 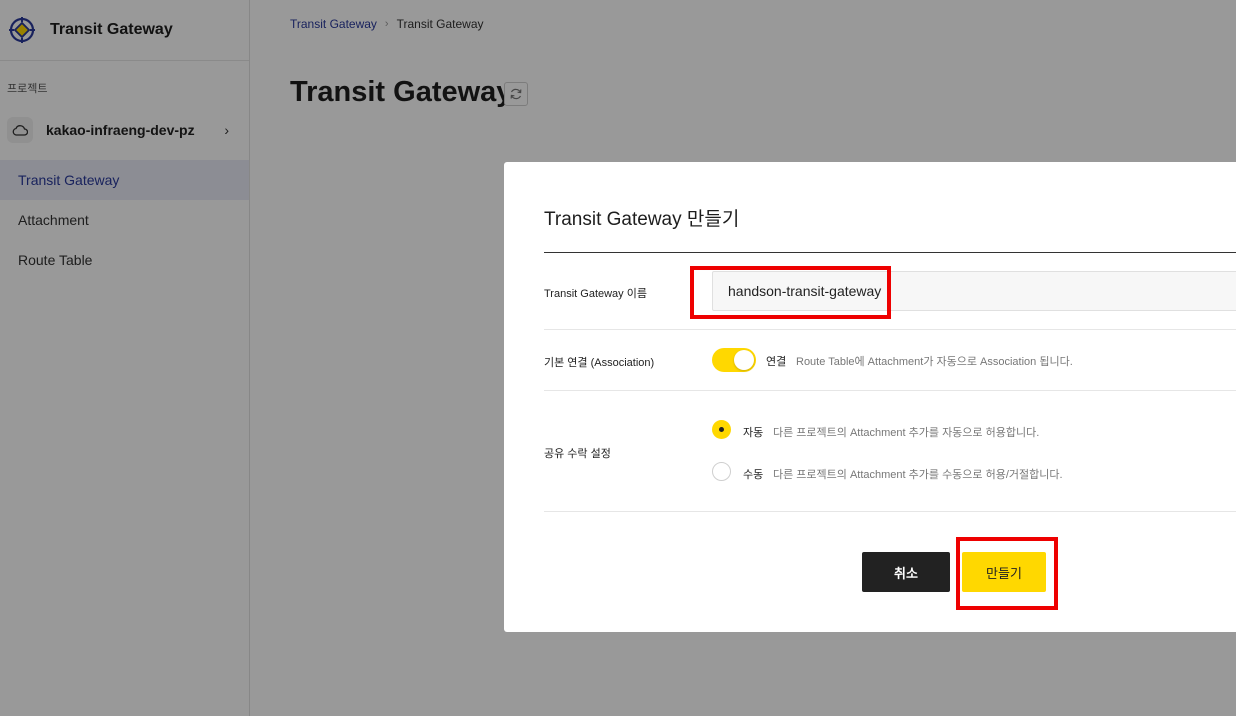 What do you see at coordinates (577, 454) in the screenshot?
I see `share-acceptance-label: 공유 수락 설정` at bounding box center [577, 454].